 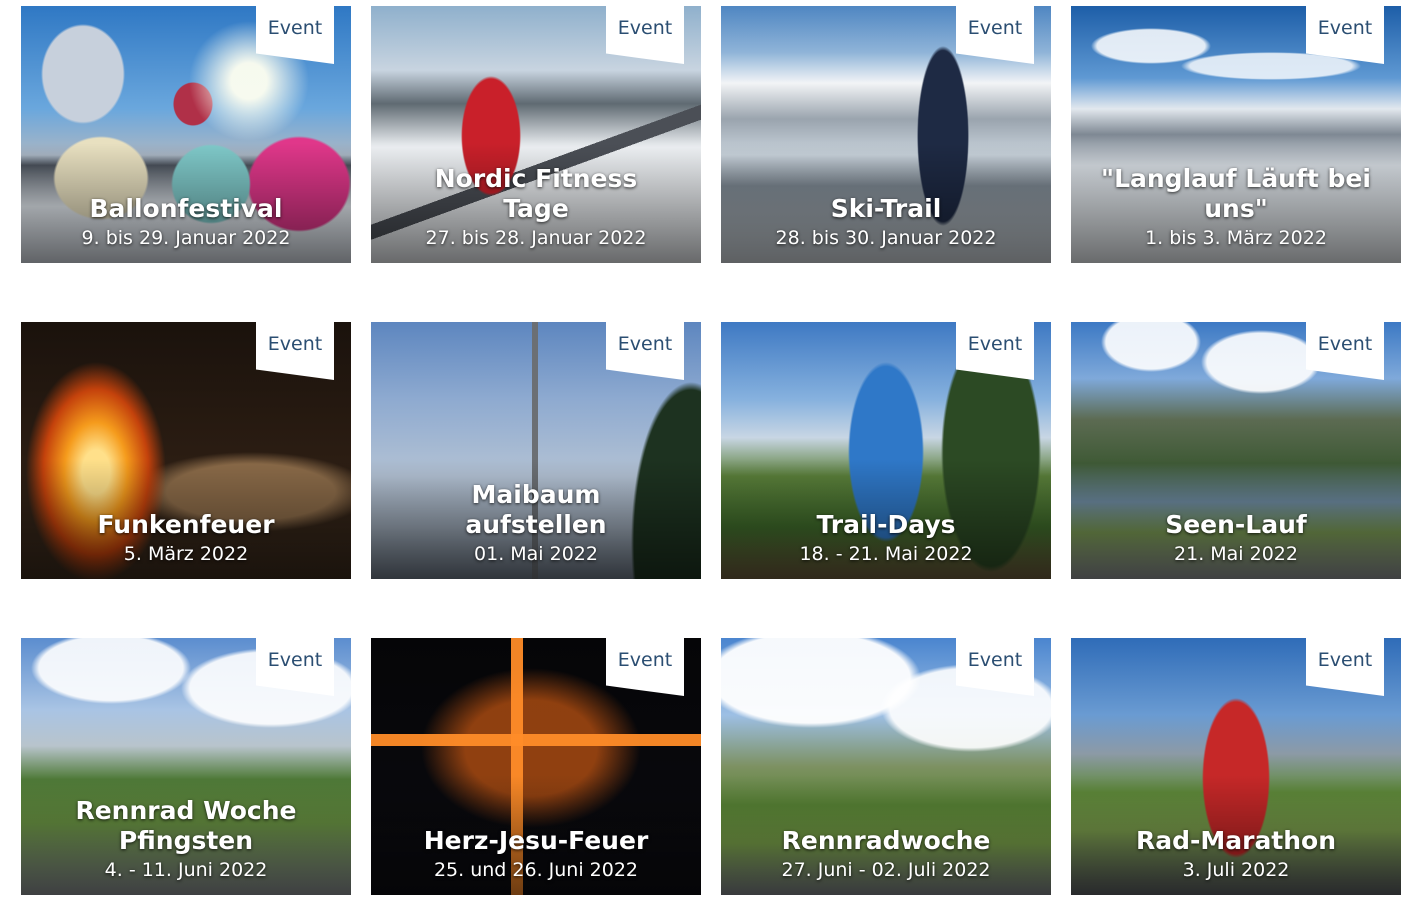 I want to click on event-title: Herz-Jesu-Feuer, so click(x=536, y=840).